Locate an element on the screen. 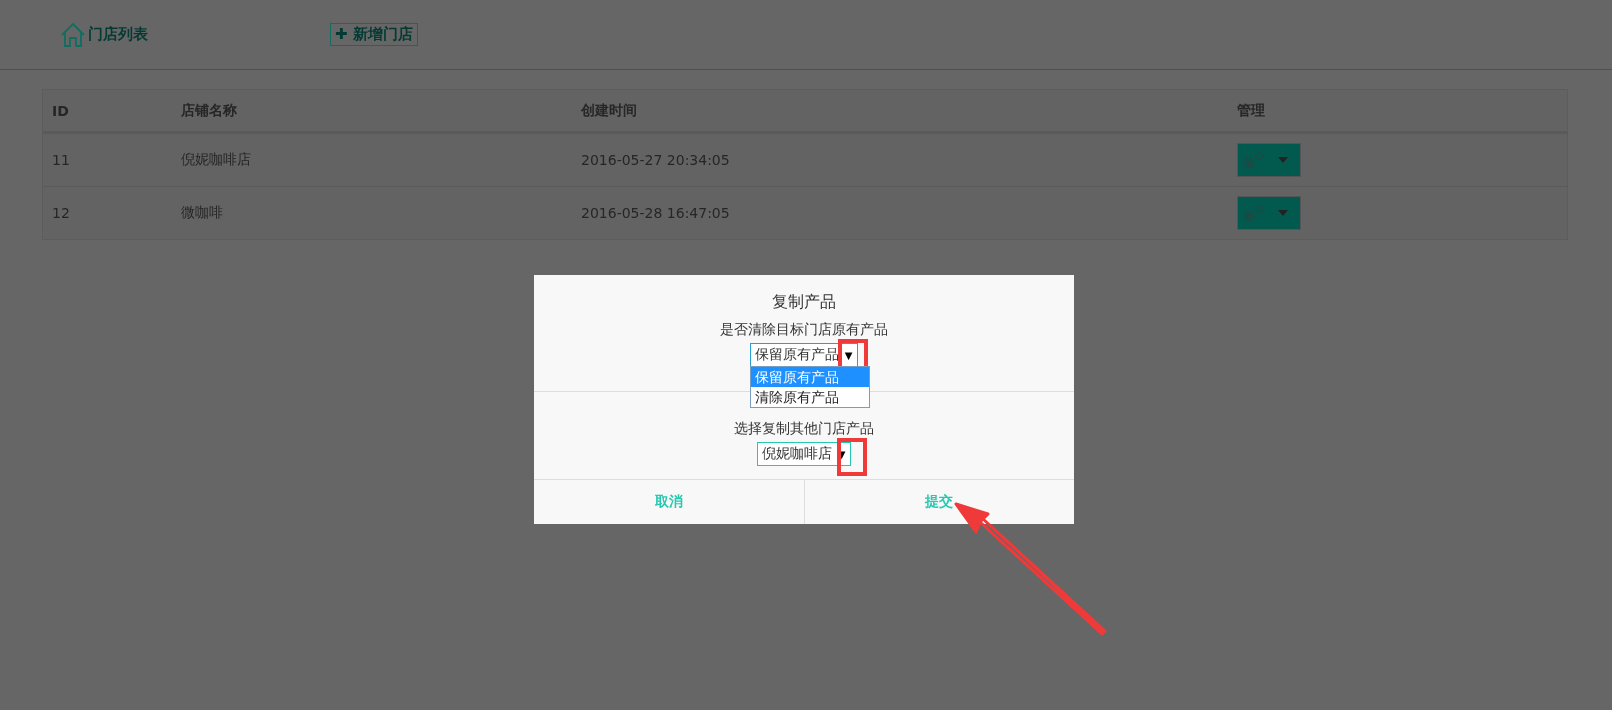 The image size is (1612, 710). table-cell-text: 2016-05-27 20:34:05 is located at coordinates (656, 160).